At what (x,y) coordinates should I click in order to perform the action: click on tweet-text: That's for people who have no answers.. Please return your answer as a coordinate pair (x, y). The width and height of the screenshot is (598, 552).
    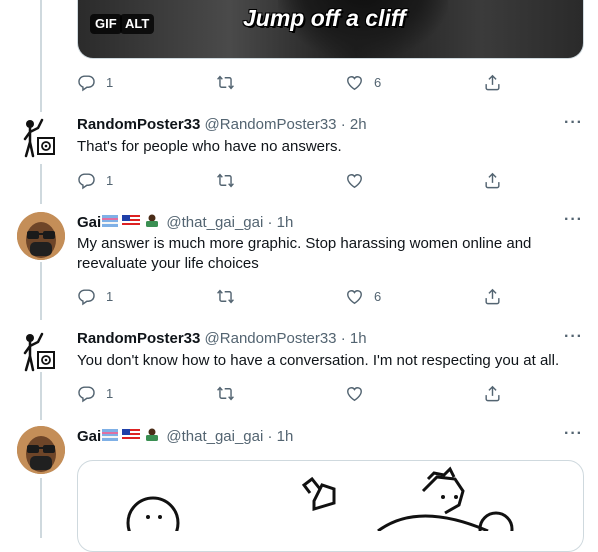
    Looking at the image, I should click on (209, 146).